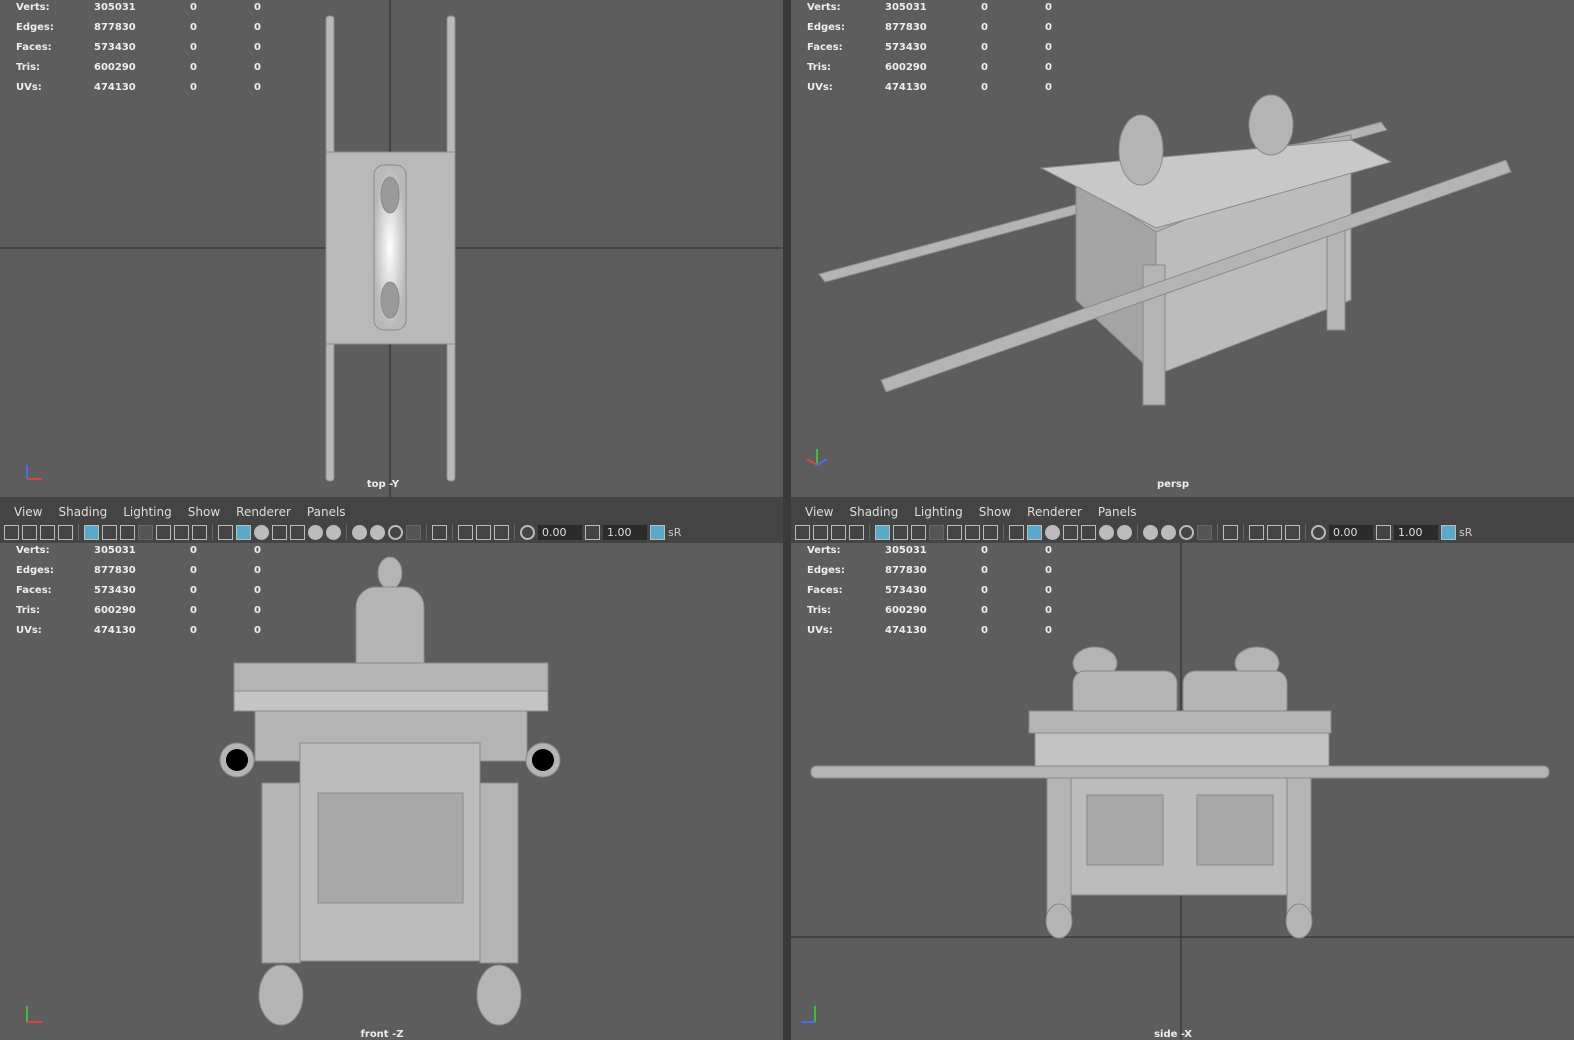 The width and height of the screenshot is (1574, 1040). I want to click on ark-model-side, so click(1180, 792).